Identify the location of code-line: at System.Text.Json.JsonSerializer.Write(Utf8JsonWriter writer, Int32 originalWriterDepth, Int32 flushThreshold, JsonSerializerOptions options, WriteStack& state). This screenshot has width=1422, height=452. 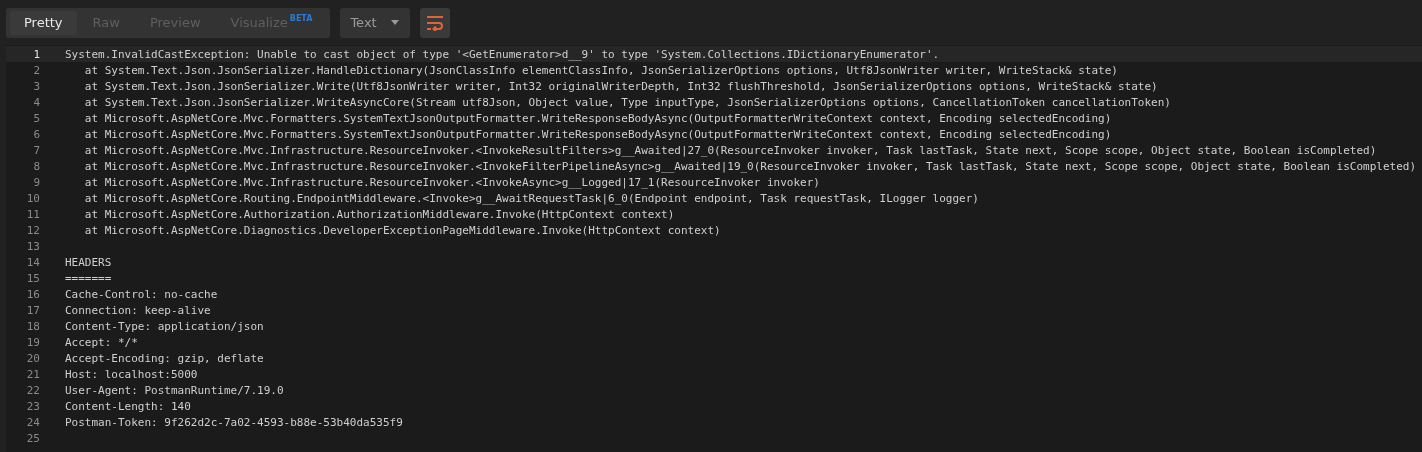
(620, 86).